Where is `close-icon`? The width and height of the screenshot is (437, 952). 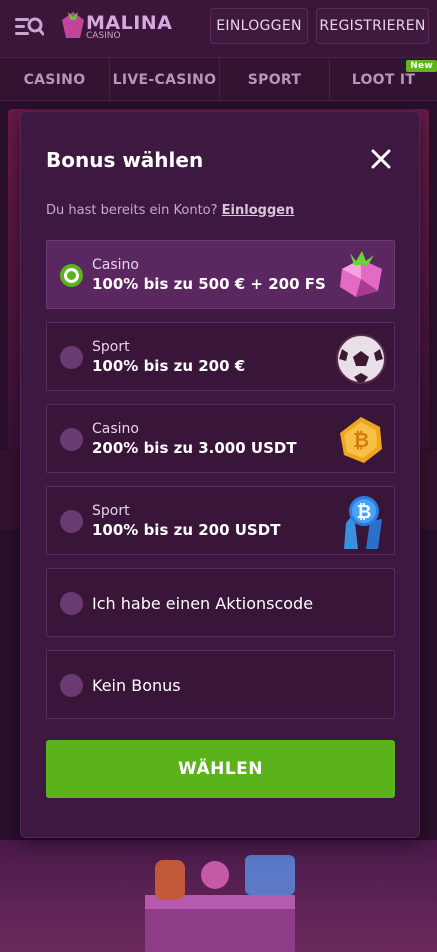 close-icon is located at coordinates (381, 159).